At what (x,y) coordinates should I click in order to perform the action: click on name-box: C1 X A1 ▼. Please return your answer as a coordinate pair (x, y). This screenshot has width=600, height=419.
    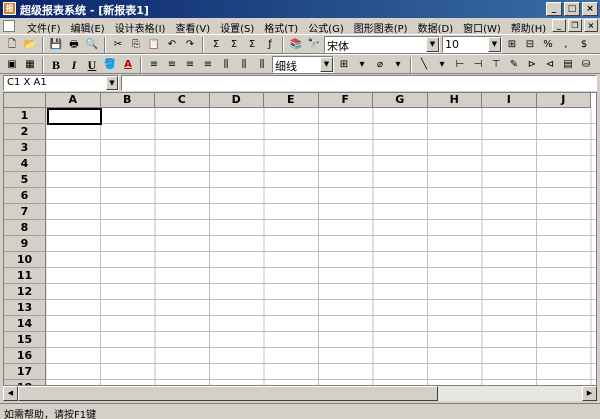
    Looking at the image, I should click on (61, 83).